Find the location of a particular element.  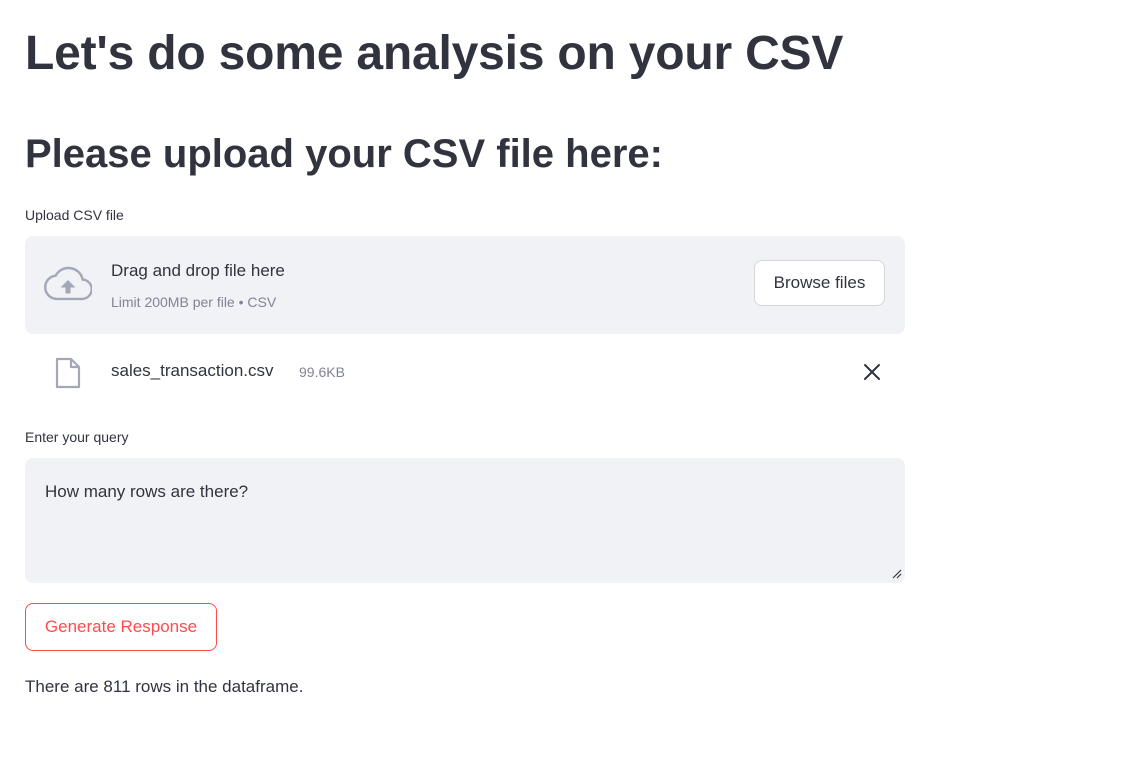

uploaded-file-row: sales_transaction.csv 99.6KB is located at coordinates (465, 372).